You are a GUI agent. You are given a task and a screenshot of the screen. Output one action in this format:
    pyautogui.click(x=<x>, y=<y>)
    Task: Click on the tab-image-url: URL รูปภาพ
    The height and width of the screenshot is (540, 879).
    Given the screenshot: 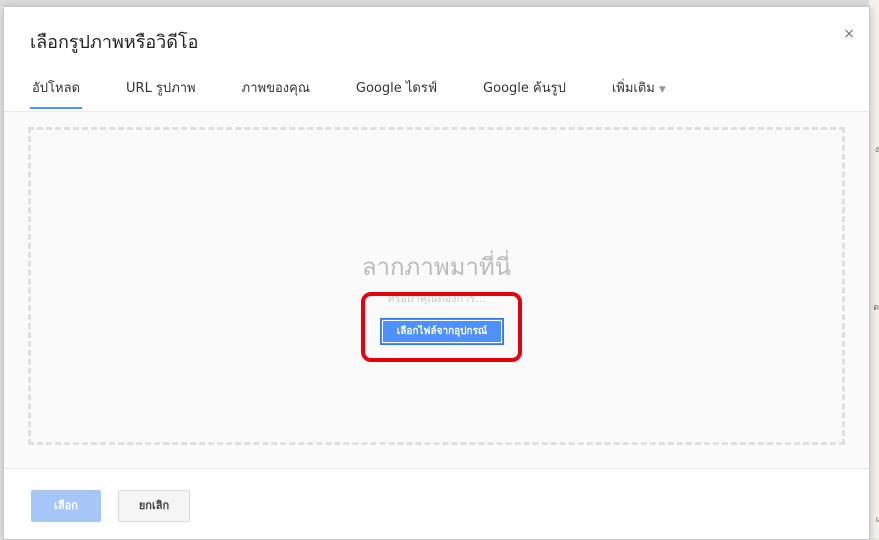 What is the action you would take?
    pyautogui.click(x=161, y=92)
    